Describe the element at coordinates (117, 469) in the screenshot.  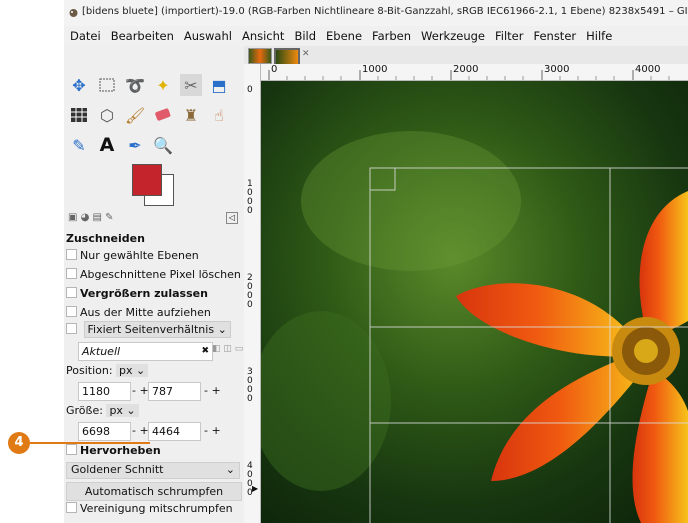
I see `guides-value: Goldener Schnitt` at that location.